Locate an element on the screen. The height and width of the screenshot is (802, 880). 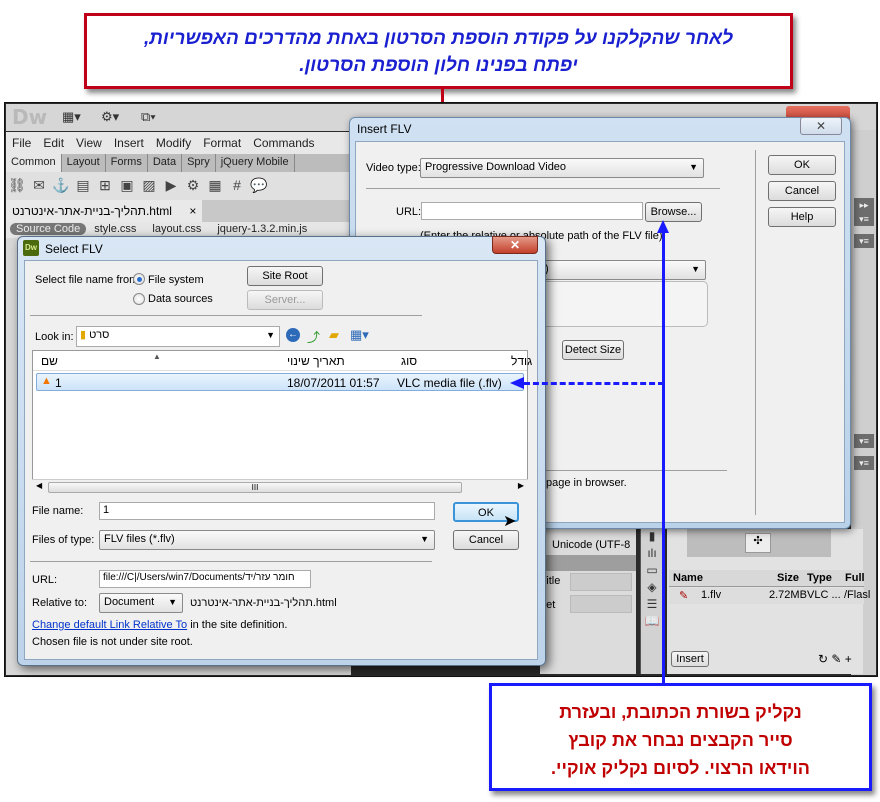
assets-icon: ▭ is located at coordinates (652, 571).